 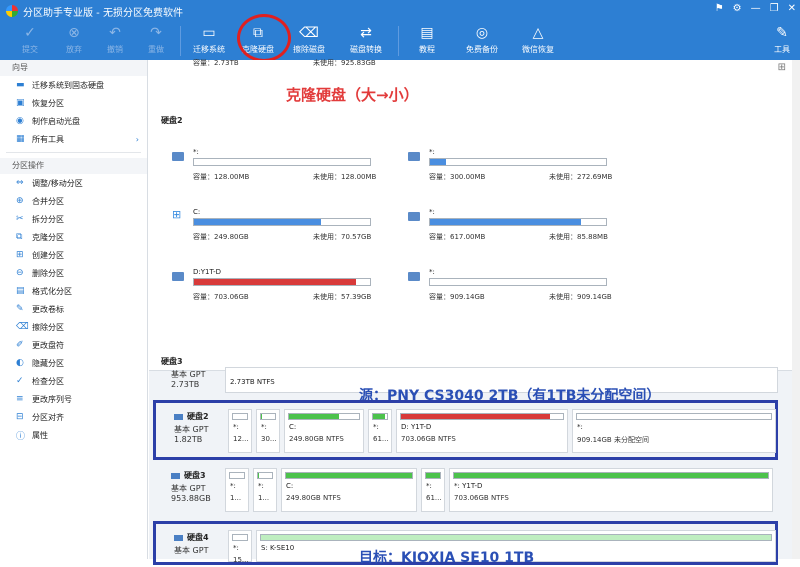 I want to click on sidebar-op-item: ⊕ 合并分区, so click(x=73, y=201).